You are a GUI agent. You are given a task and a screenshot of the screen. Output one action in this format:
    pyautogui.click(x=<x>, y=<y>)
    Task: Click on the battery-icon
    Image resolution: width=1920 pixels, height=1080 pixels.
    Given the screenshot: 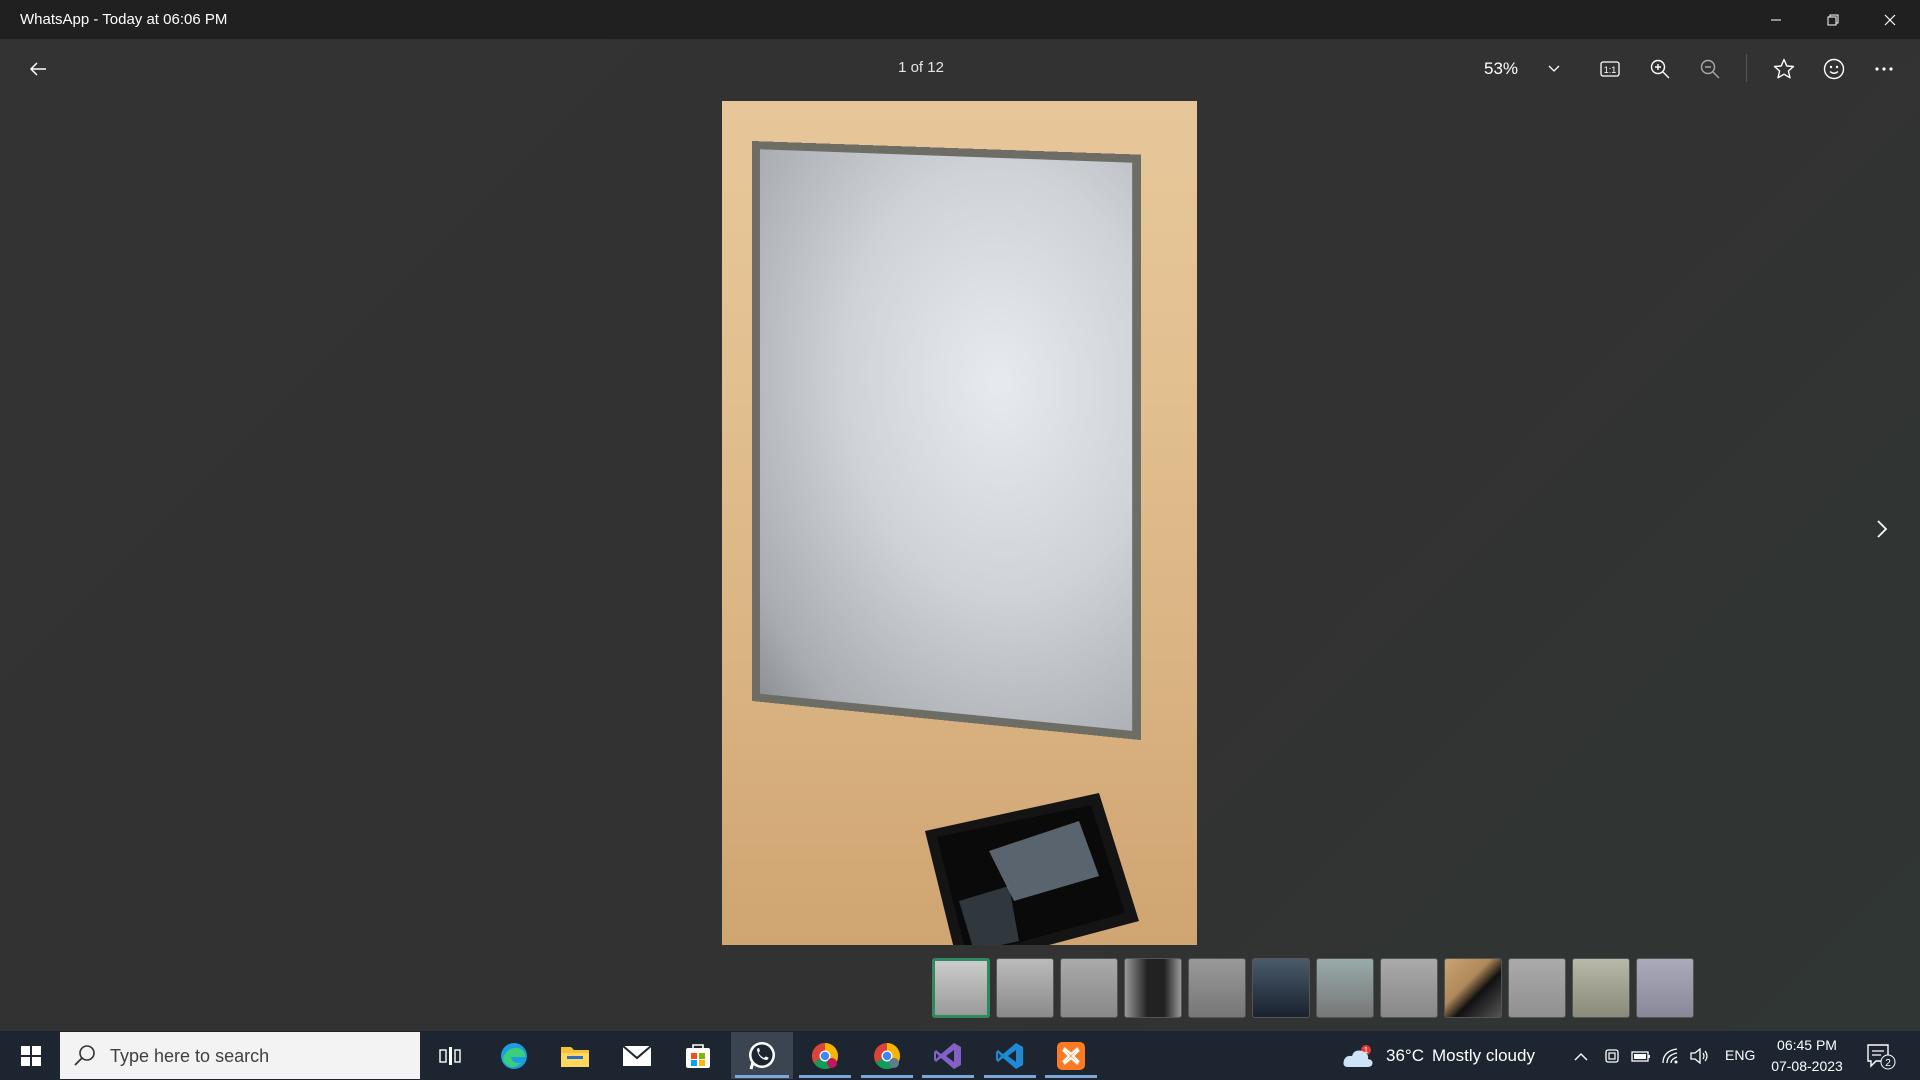 What is the action you would take?
    pyautogui.click(x=1640, y=1056)
    